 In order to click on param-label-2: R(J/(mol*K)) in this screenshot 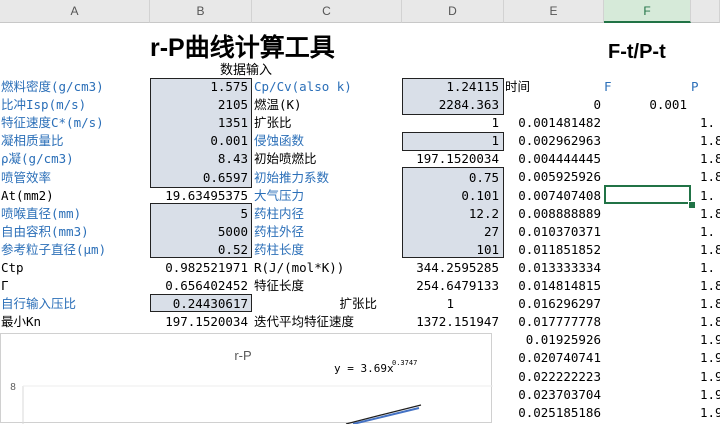, I will do `click(299, 268)`.